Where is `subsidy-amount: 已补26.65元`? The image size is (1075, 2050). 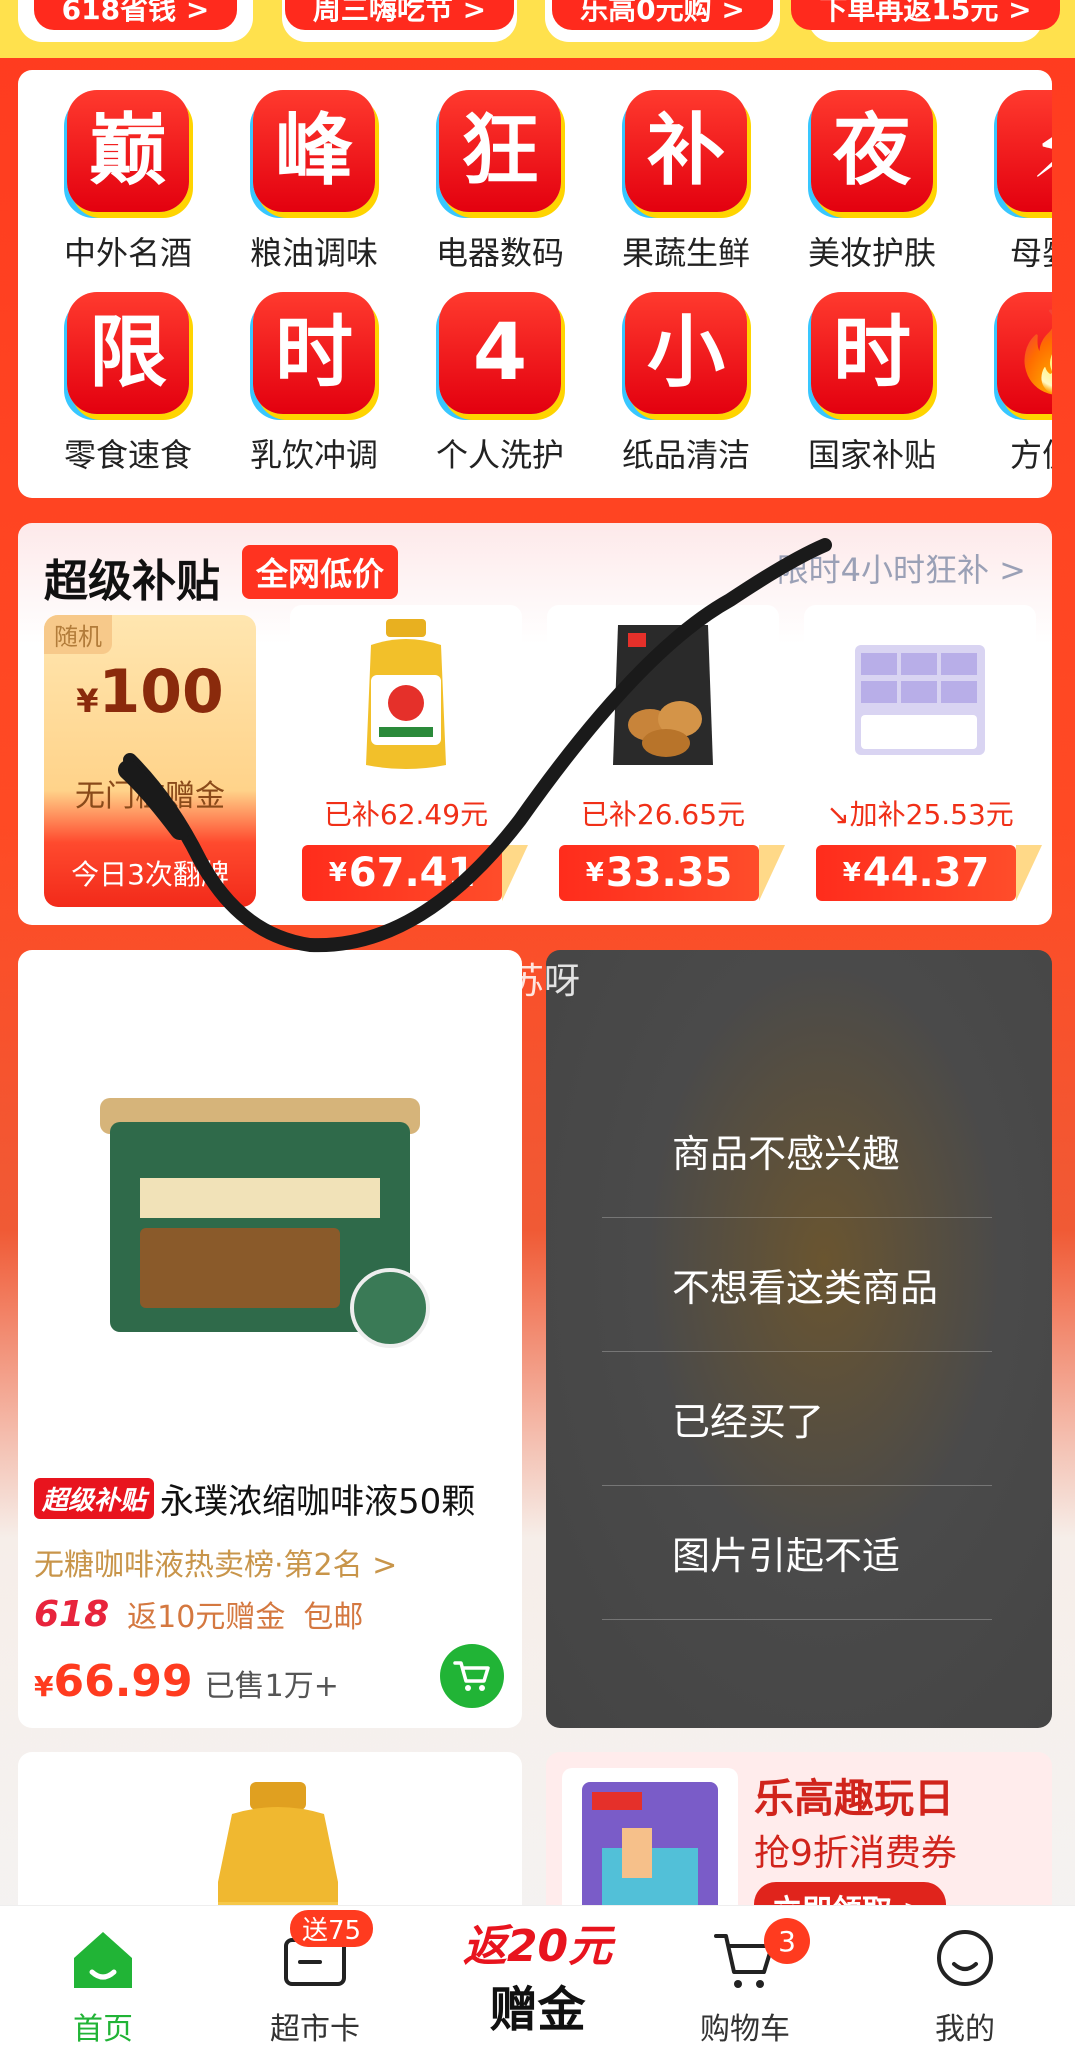
subsidy-amount: 已补26.65元 is located at coordinates (663, 814).